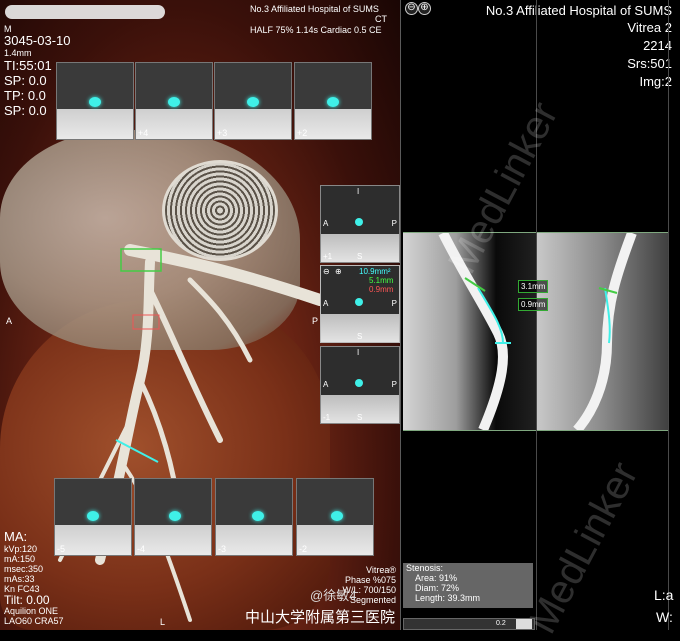 Image resolution: width=680 pixels, height=641 pixels. I want to click on vertical-thumb-middle: ⊖ ⊕ 10.9mm² 5.1mm 0.9mm A P S, so click(360, 304).